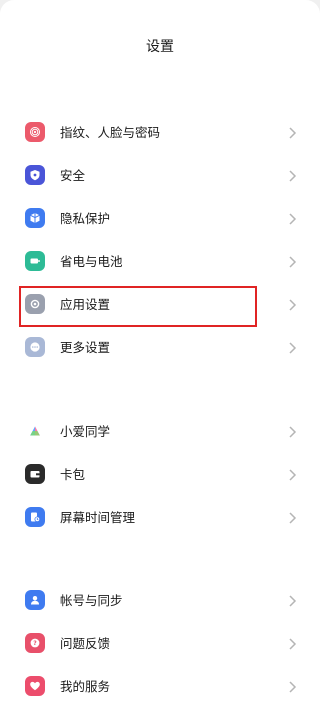  What do you see at coordinates (110, 132) in the screenshot?
I see `settings-item-label: 指纹、人脸与密码` at bounding box center [110, 132].